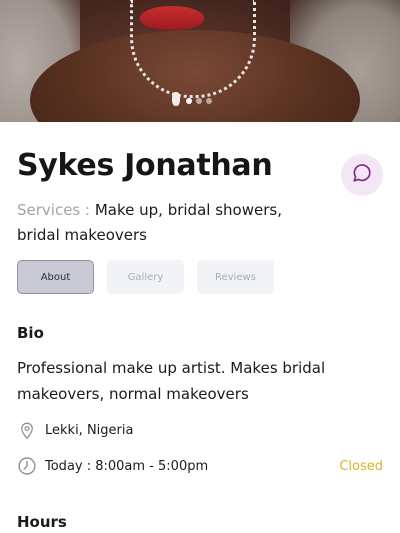 This screenshot has width=400, height=533. I want to click on carousel-dots, so click(199, 101).